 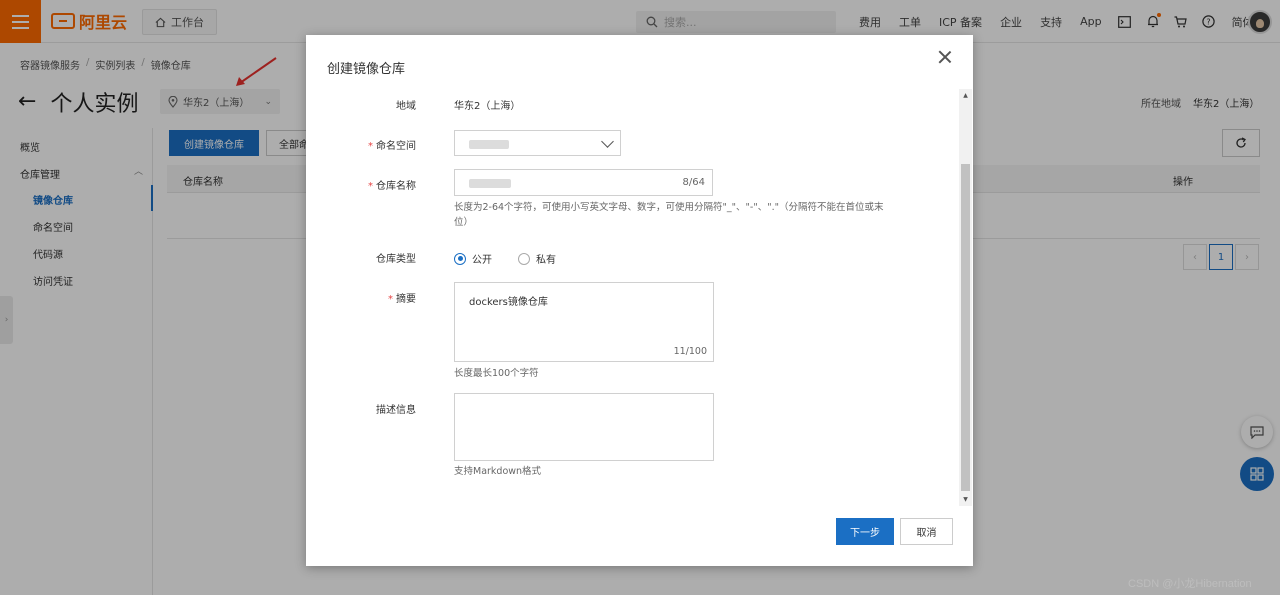 I want to click on radio-public-label: 公开, so click(x=482, y=258).